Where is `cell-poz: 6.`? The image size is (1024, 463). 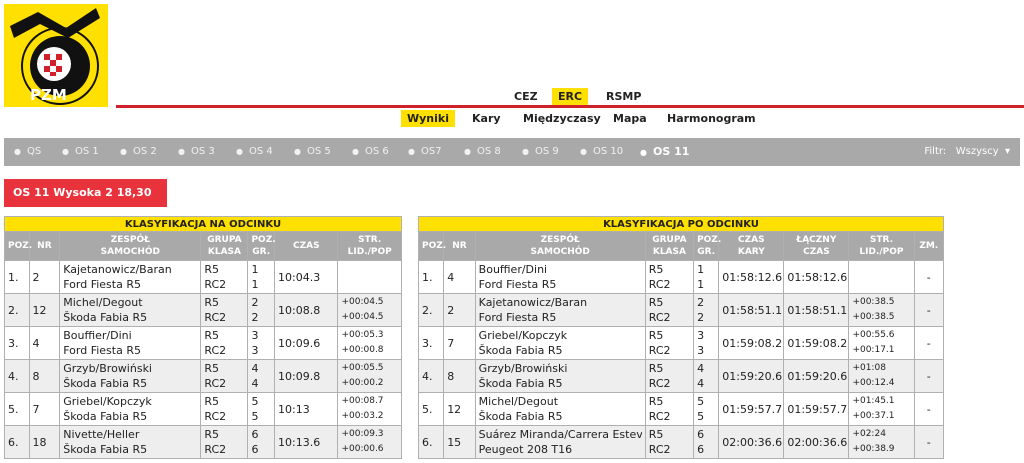 cell-poz: 6. is located at coordinates (431, 442).